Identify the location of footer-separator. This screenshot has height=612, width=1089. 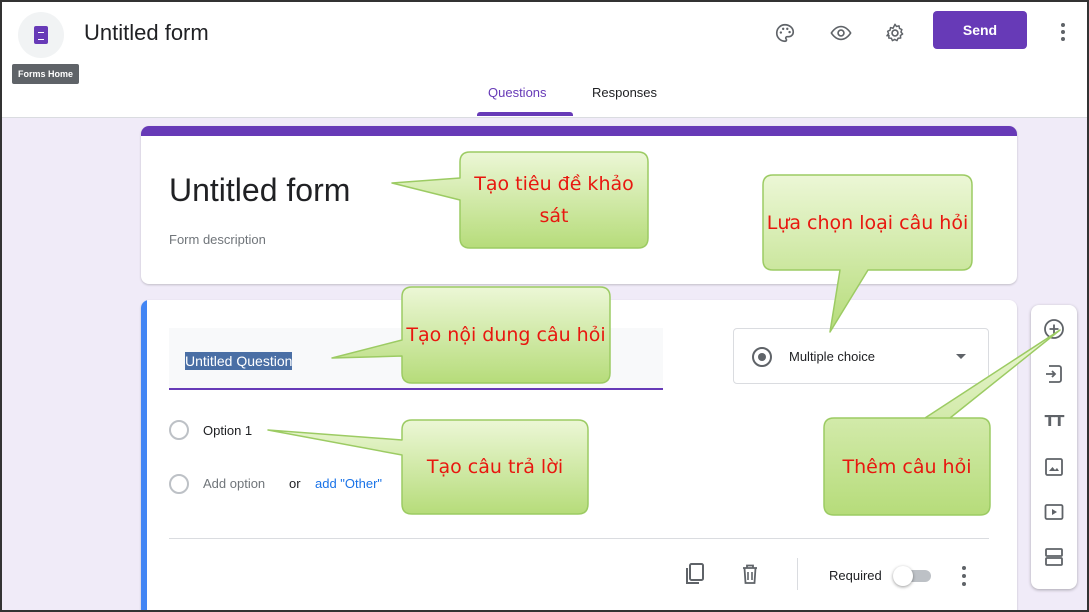
(797, 574).